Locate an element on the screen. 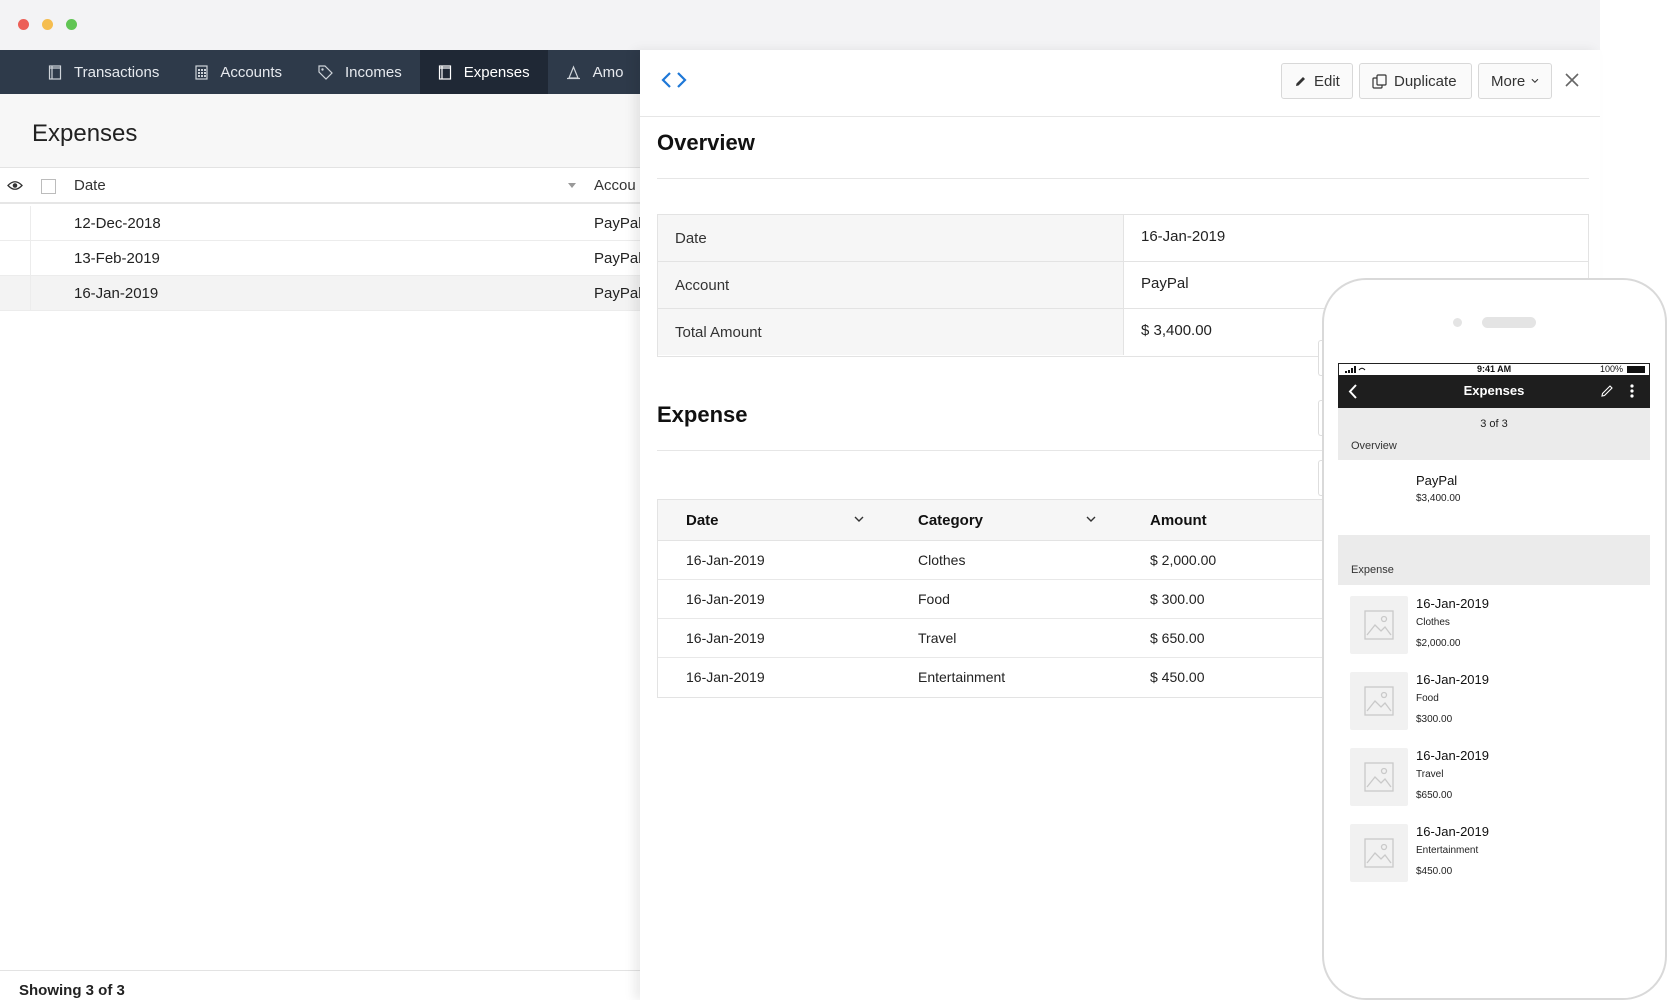 The height and width of the screenshot is (1000, 1670). table-row: 16-Jan-2019 Entertainment $ 450.00 is located at coordinates (1007, 677).